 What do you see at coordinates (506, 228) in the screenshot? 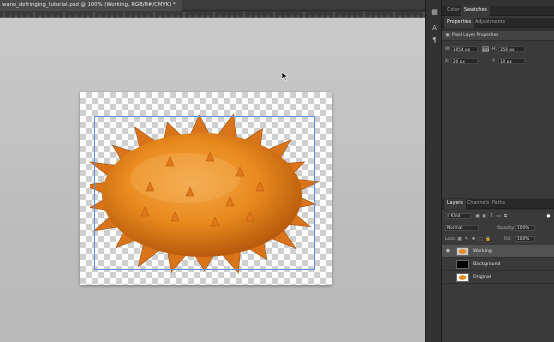
I see `opacity-label: Opacity:` at bounding box center [506, 228].